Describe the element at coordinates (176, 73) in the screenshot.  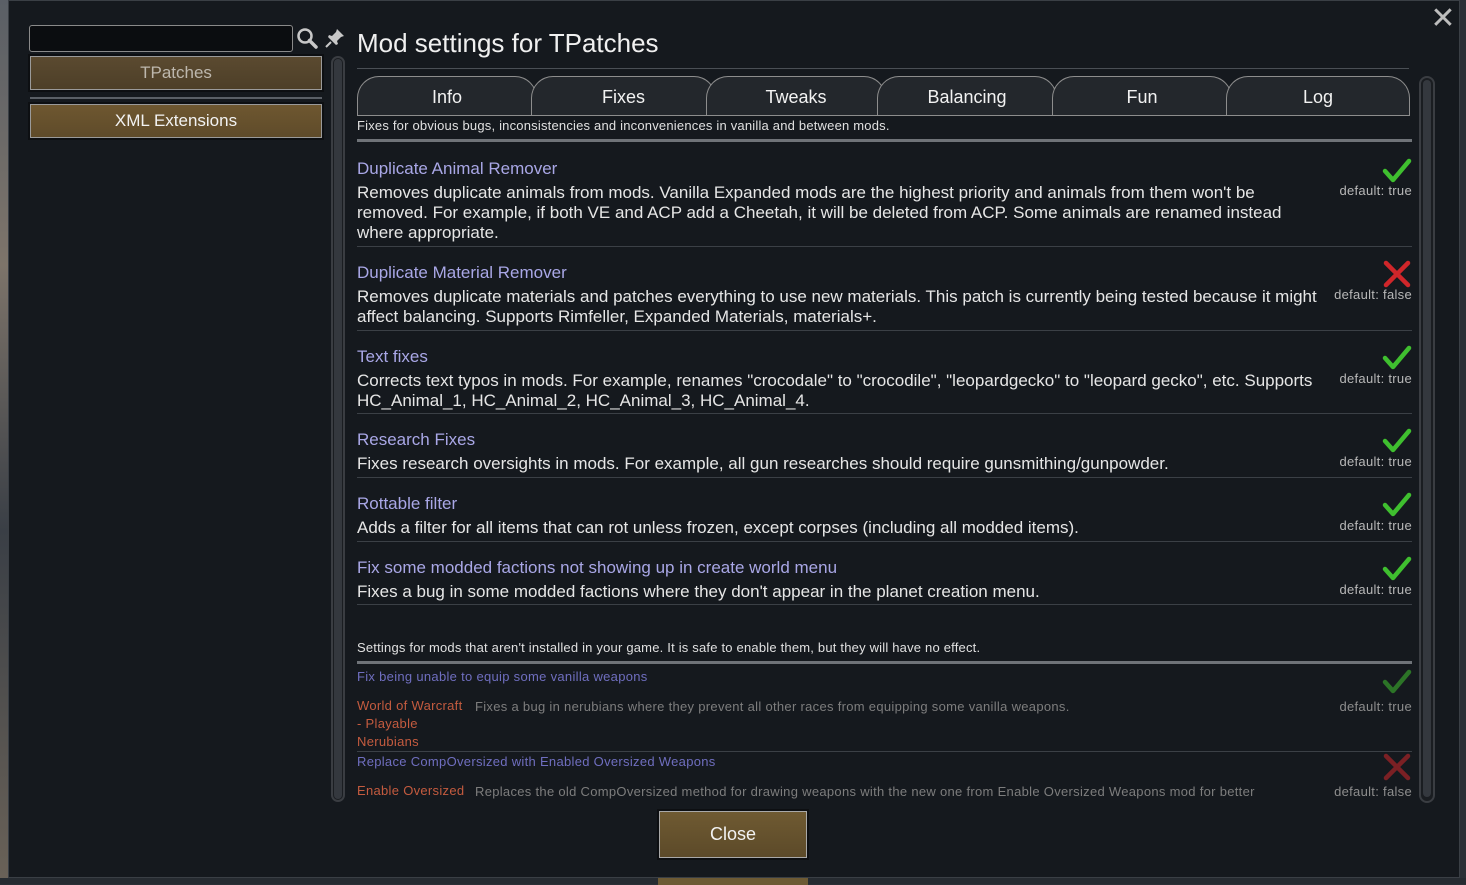
I see `mod-list-item-tpatches: TPatches` at that location.